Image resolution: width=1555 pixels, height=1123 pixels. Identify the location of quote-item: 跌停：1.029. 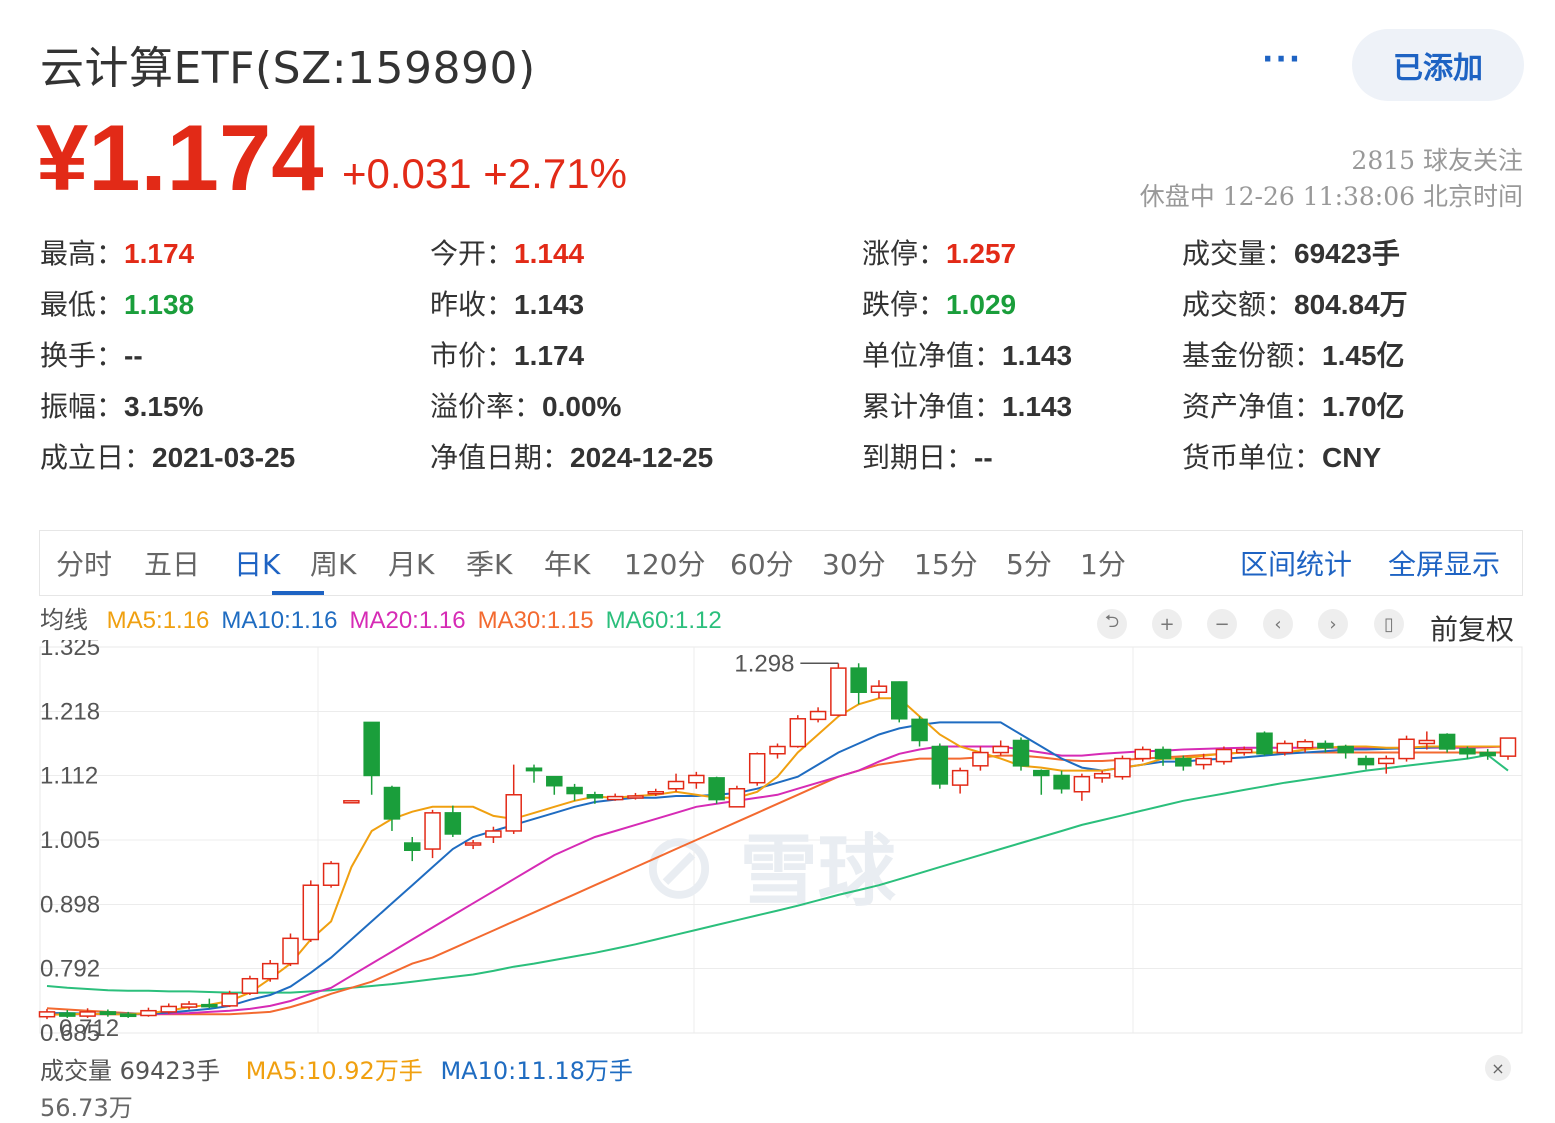
(939, 303).